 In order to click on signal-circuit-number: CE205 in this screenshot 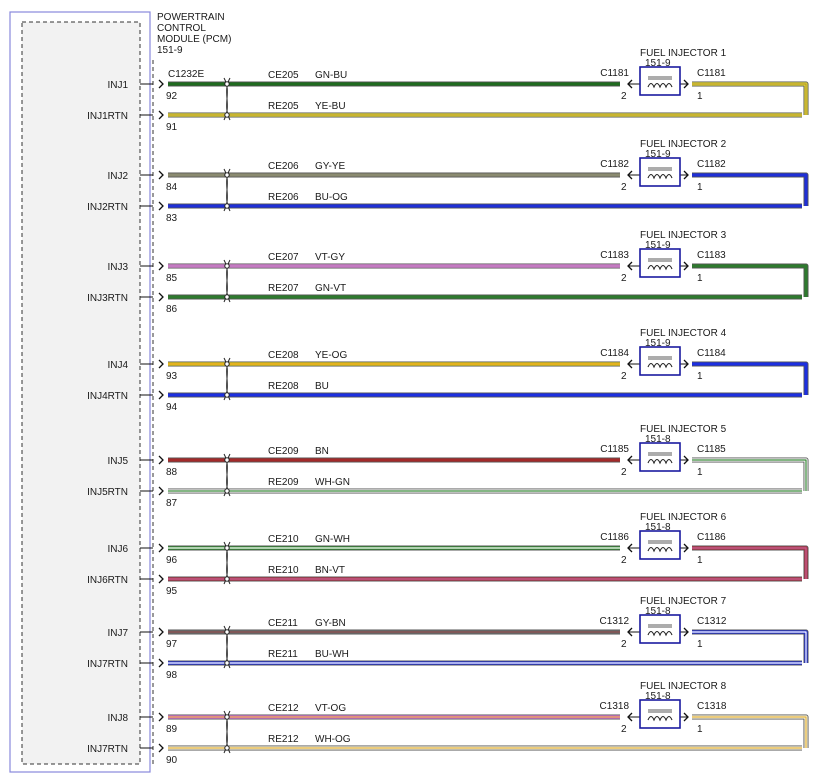, I will do `click(283, 75)`.